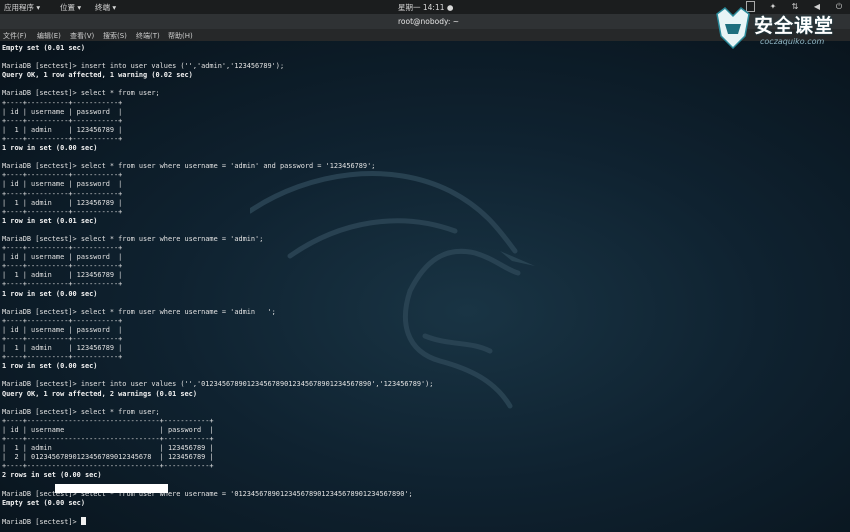 The height and width of the screenshot is (532, 850). I want to click on clock: 星期一 14:11 ●, so click(425, 7).